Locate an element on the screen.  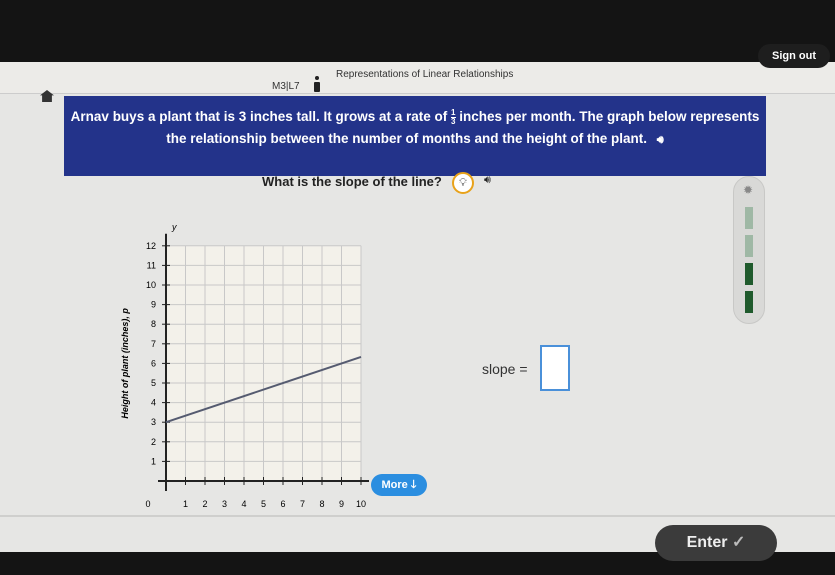
lesson-title: Representations of Linear Relationships is located at coordinates (425, 74).